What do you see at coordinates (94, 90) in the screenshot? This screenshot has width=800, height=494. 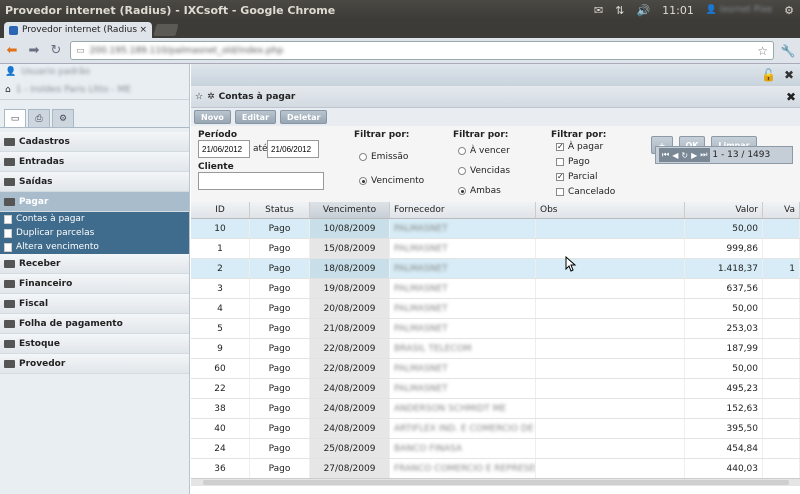 I see `company-line: ⌂ 1 - Iroldeo Paris Lltto - ME` at bounding box center [94, 90].